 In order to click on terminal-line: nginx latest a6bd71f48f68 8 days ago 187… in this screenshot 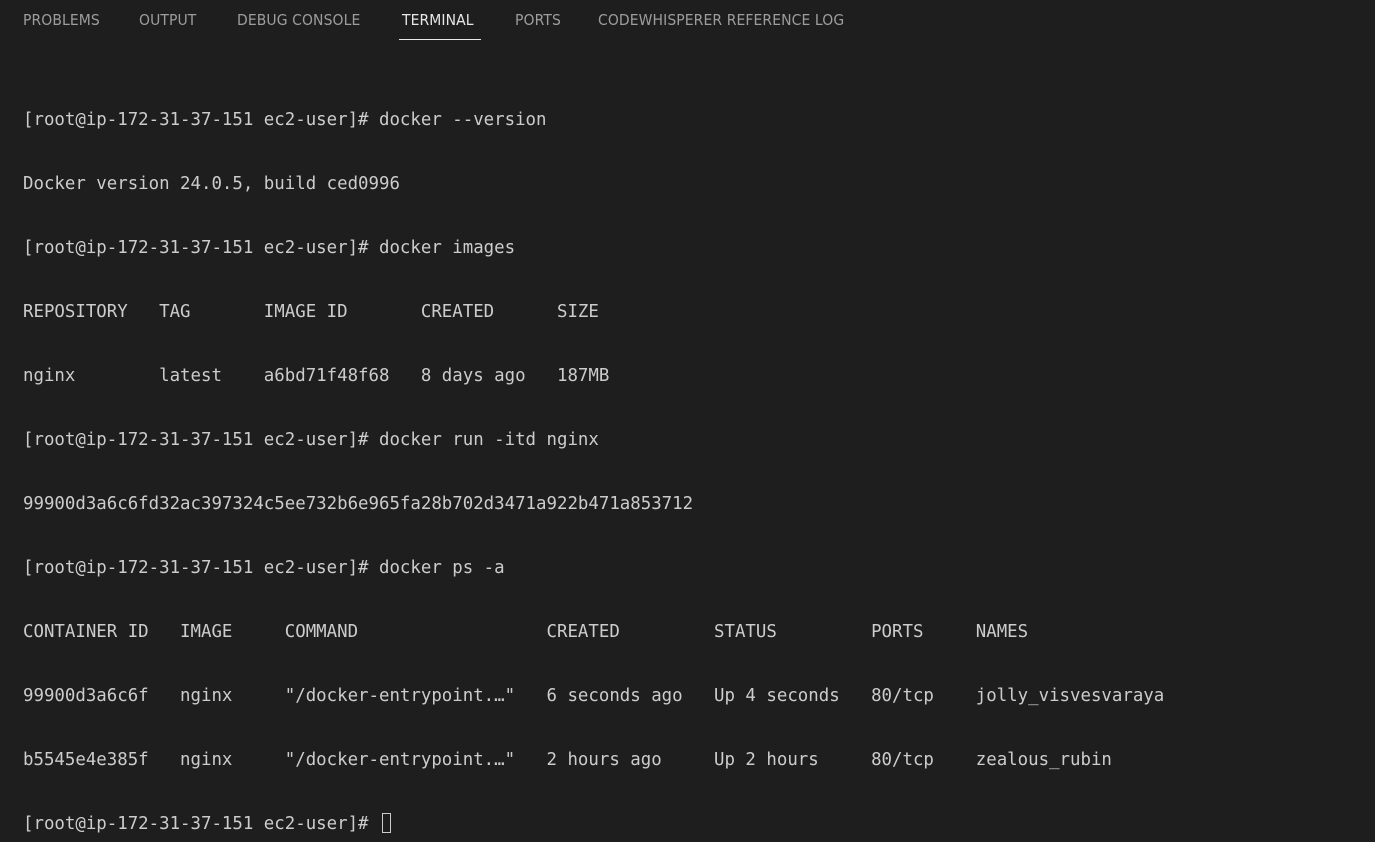, I will do `click(316, 376)`.